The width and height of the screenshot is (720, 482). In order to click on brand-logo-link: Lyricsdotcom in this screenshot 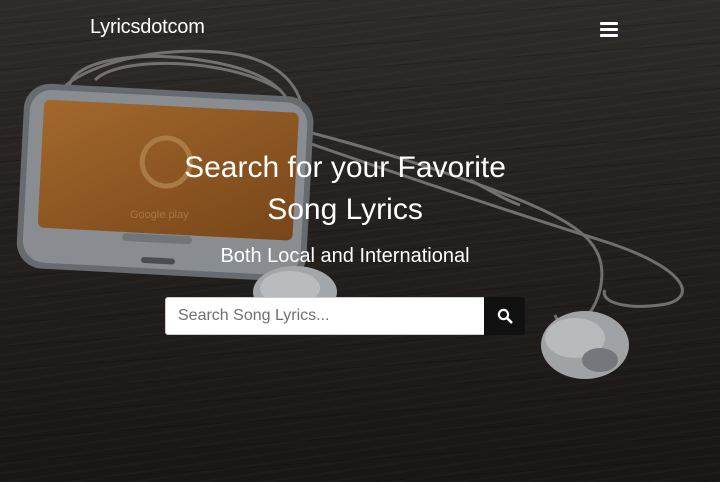, I will do `click(147, 27)`.